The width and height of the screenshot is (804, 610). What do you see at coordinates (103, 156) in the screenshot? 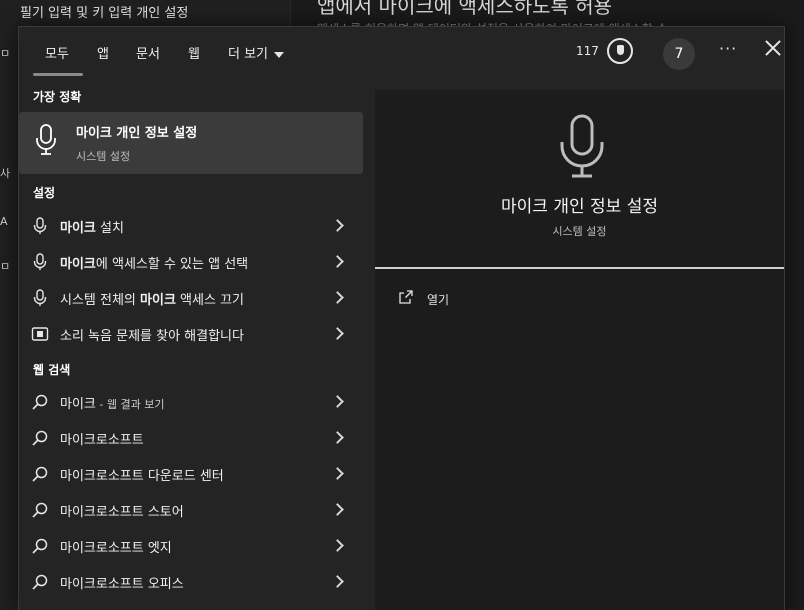
I see `best-match-subtitle: 시스템 설정` at bounding box center [103, 156].